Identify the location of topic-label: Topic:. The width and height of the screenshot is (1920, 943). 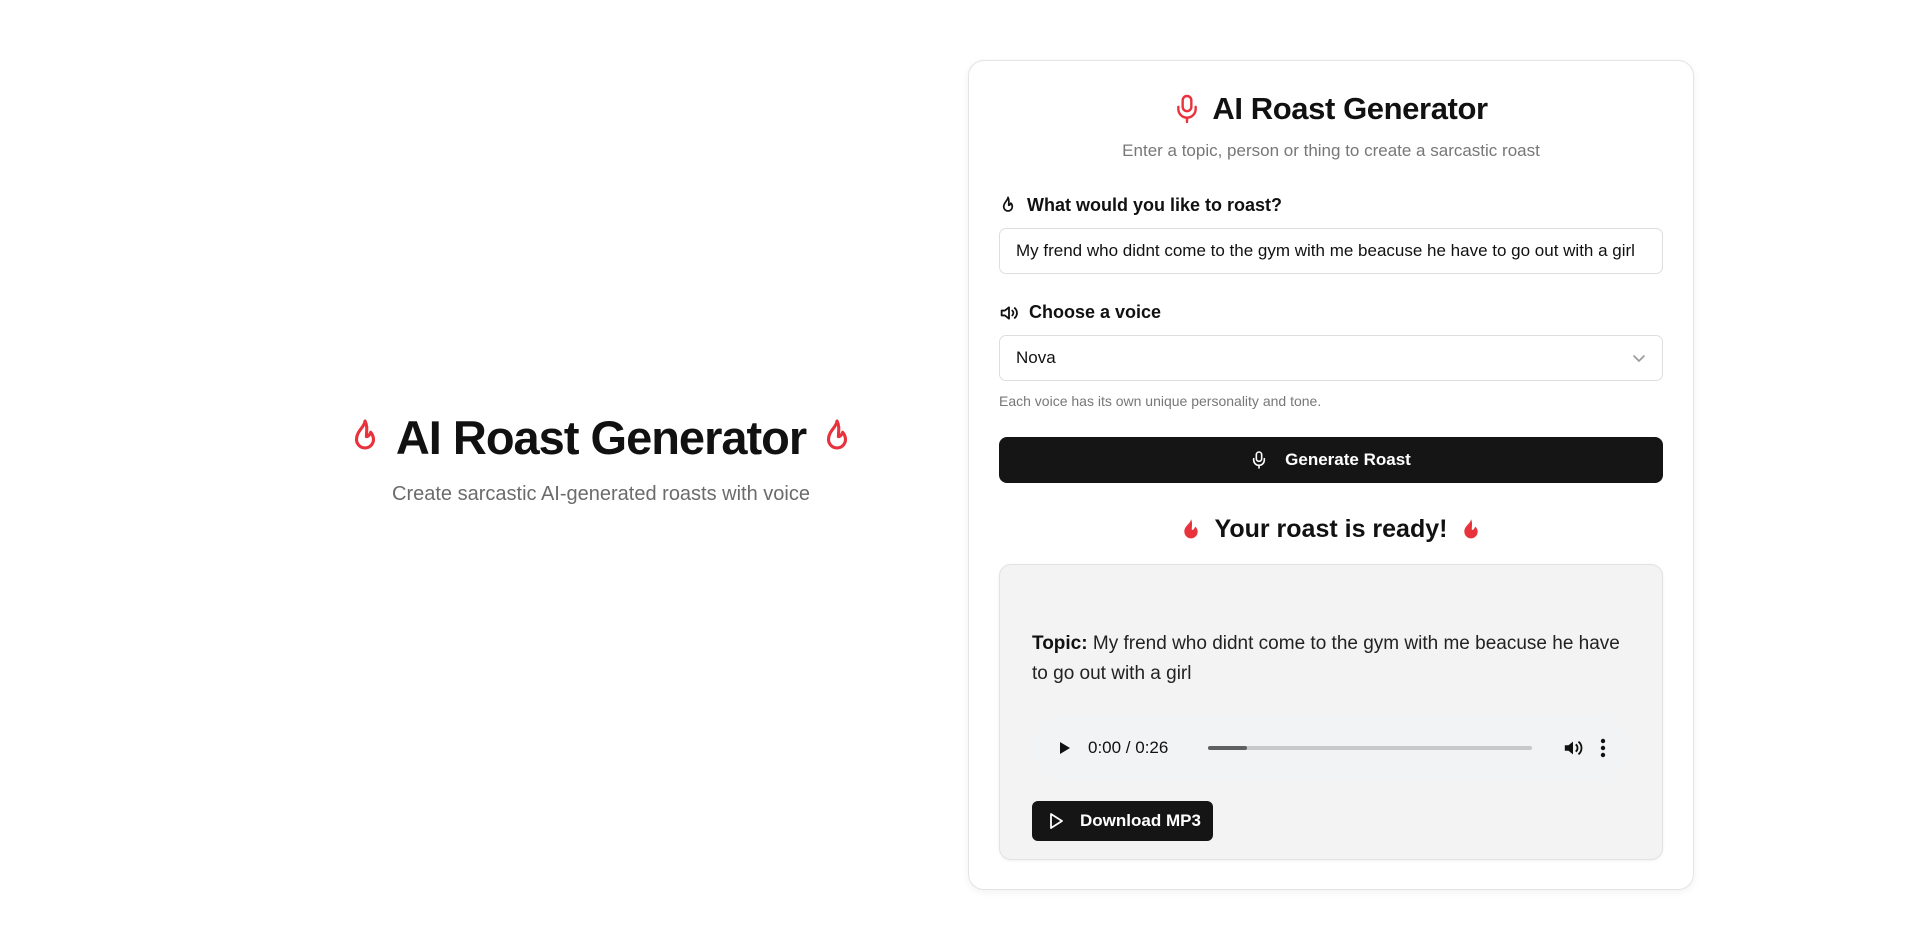
(1060, 643).